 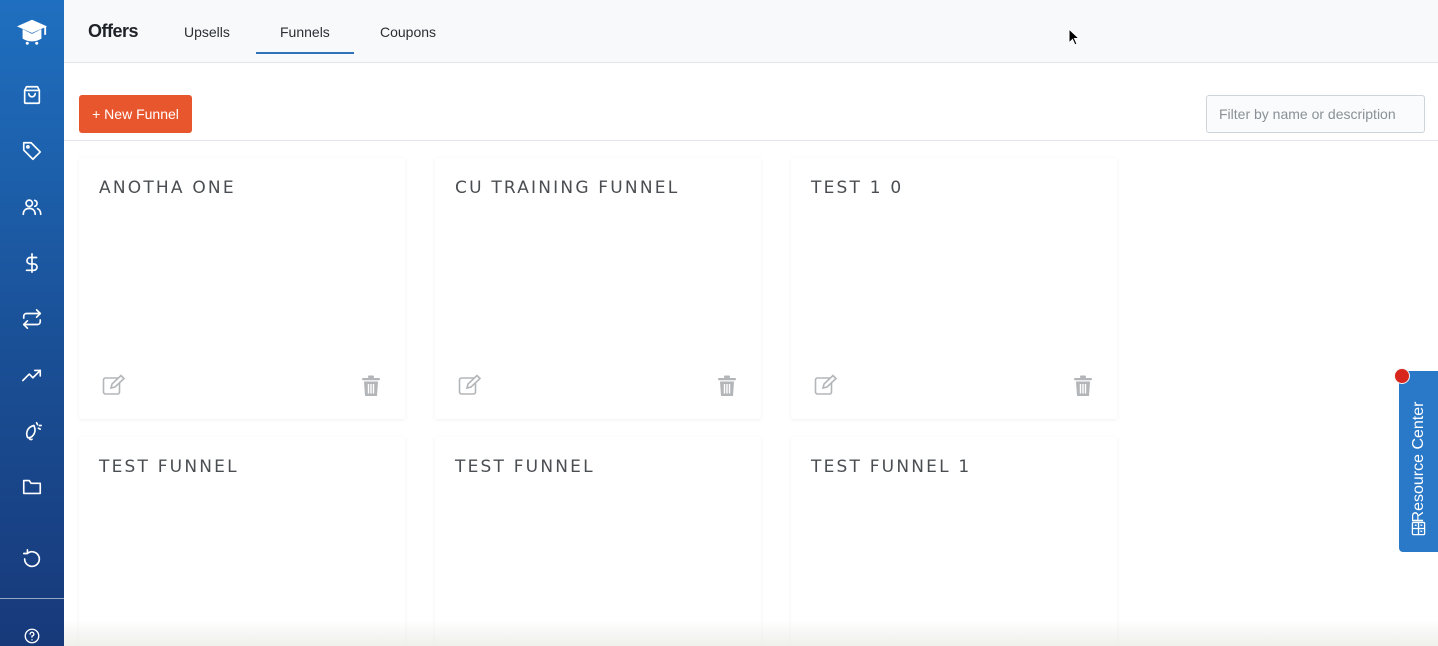 I want to click on sidebar-item-analytics, so click(x=32, y=375).